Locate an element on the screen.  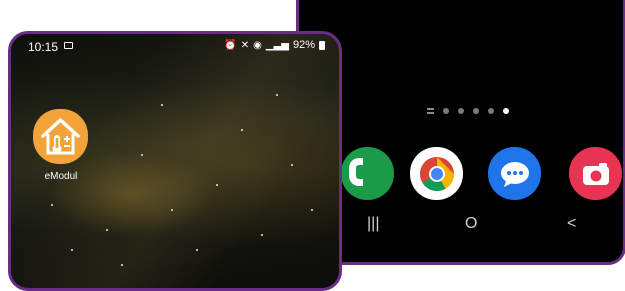
emodul-app-label: eModul is located at coordinates (61, 176).